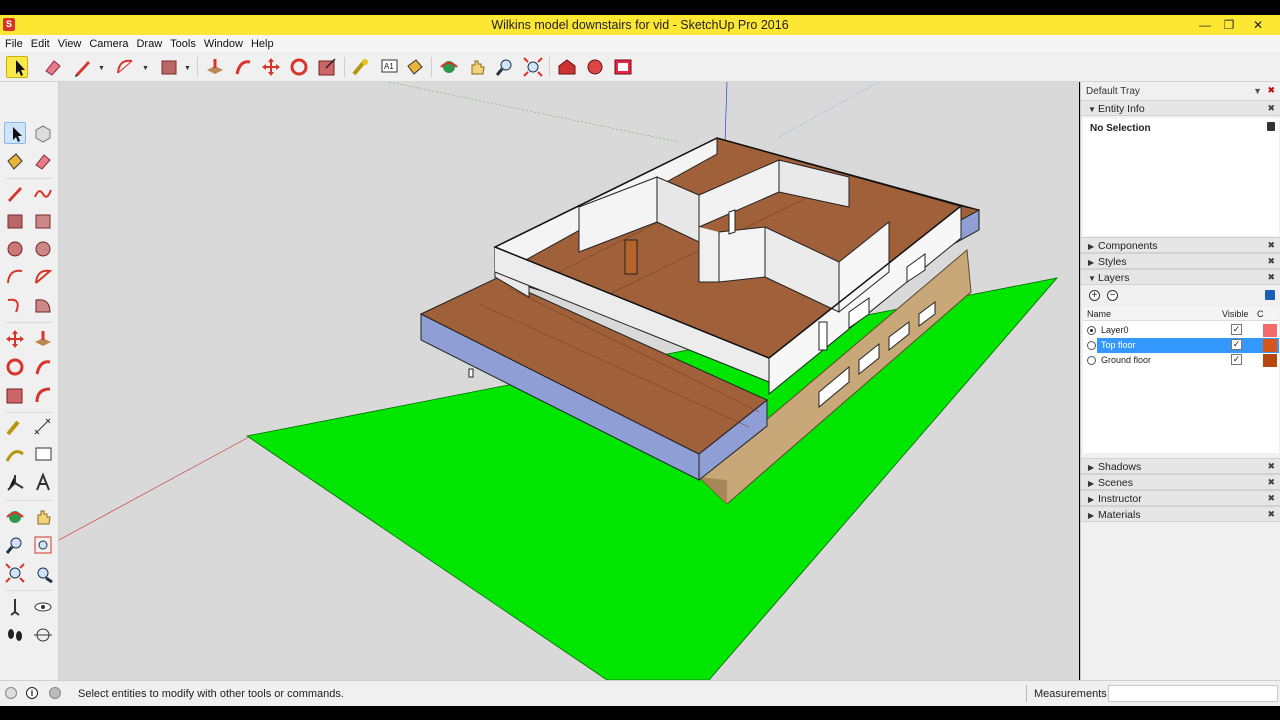 This screenshot has width=1280, height=720. I want to click on section-plane-tool-icon, so click(43, 635).